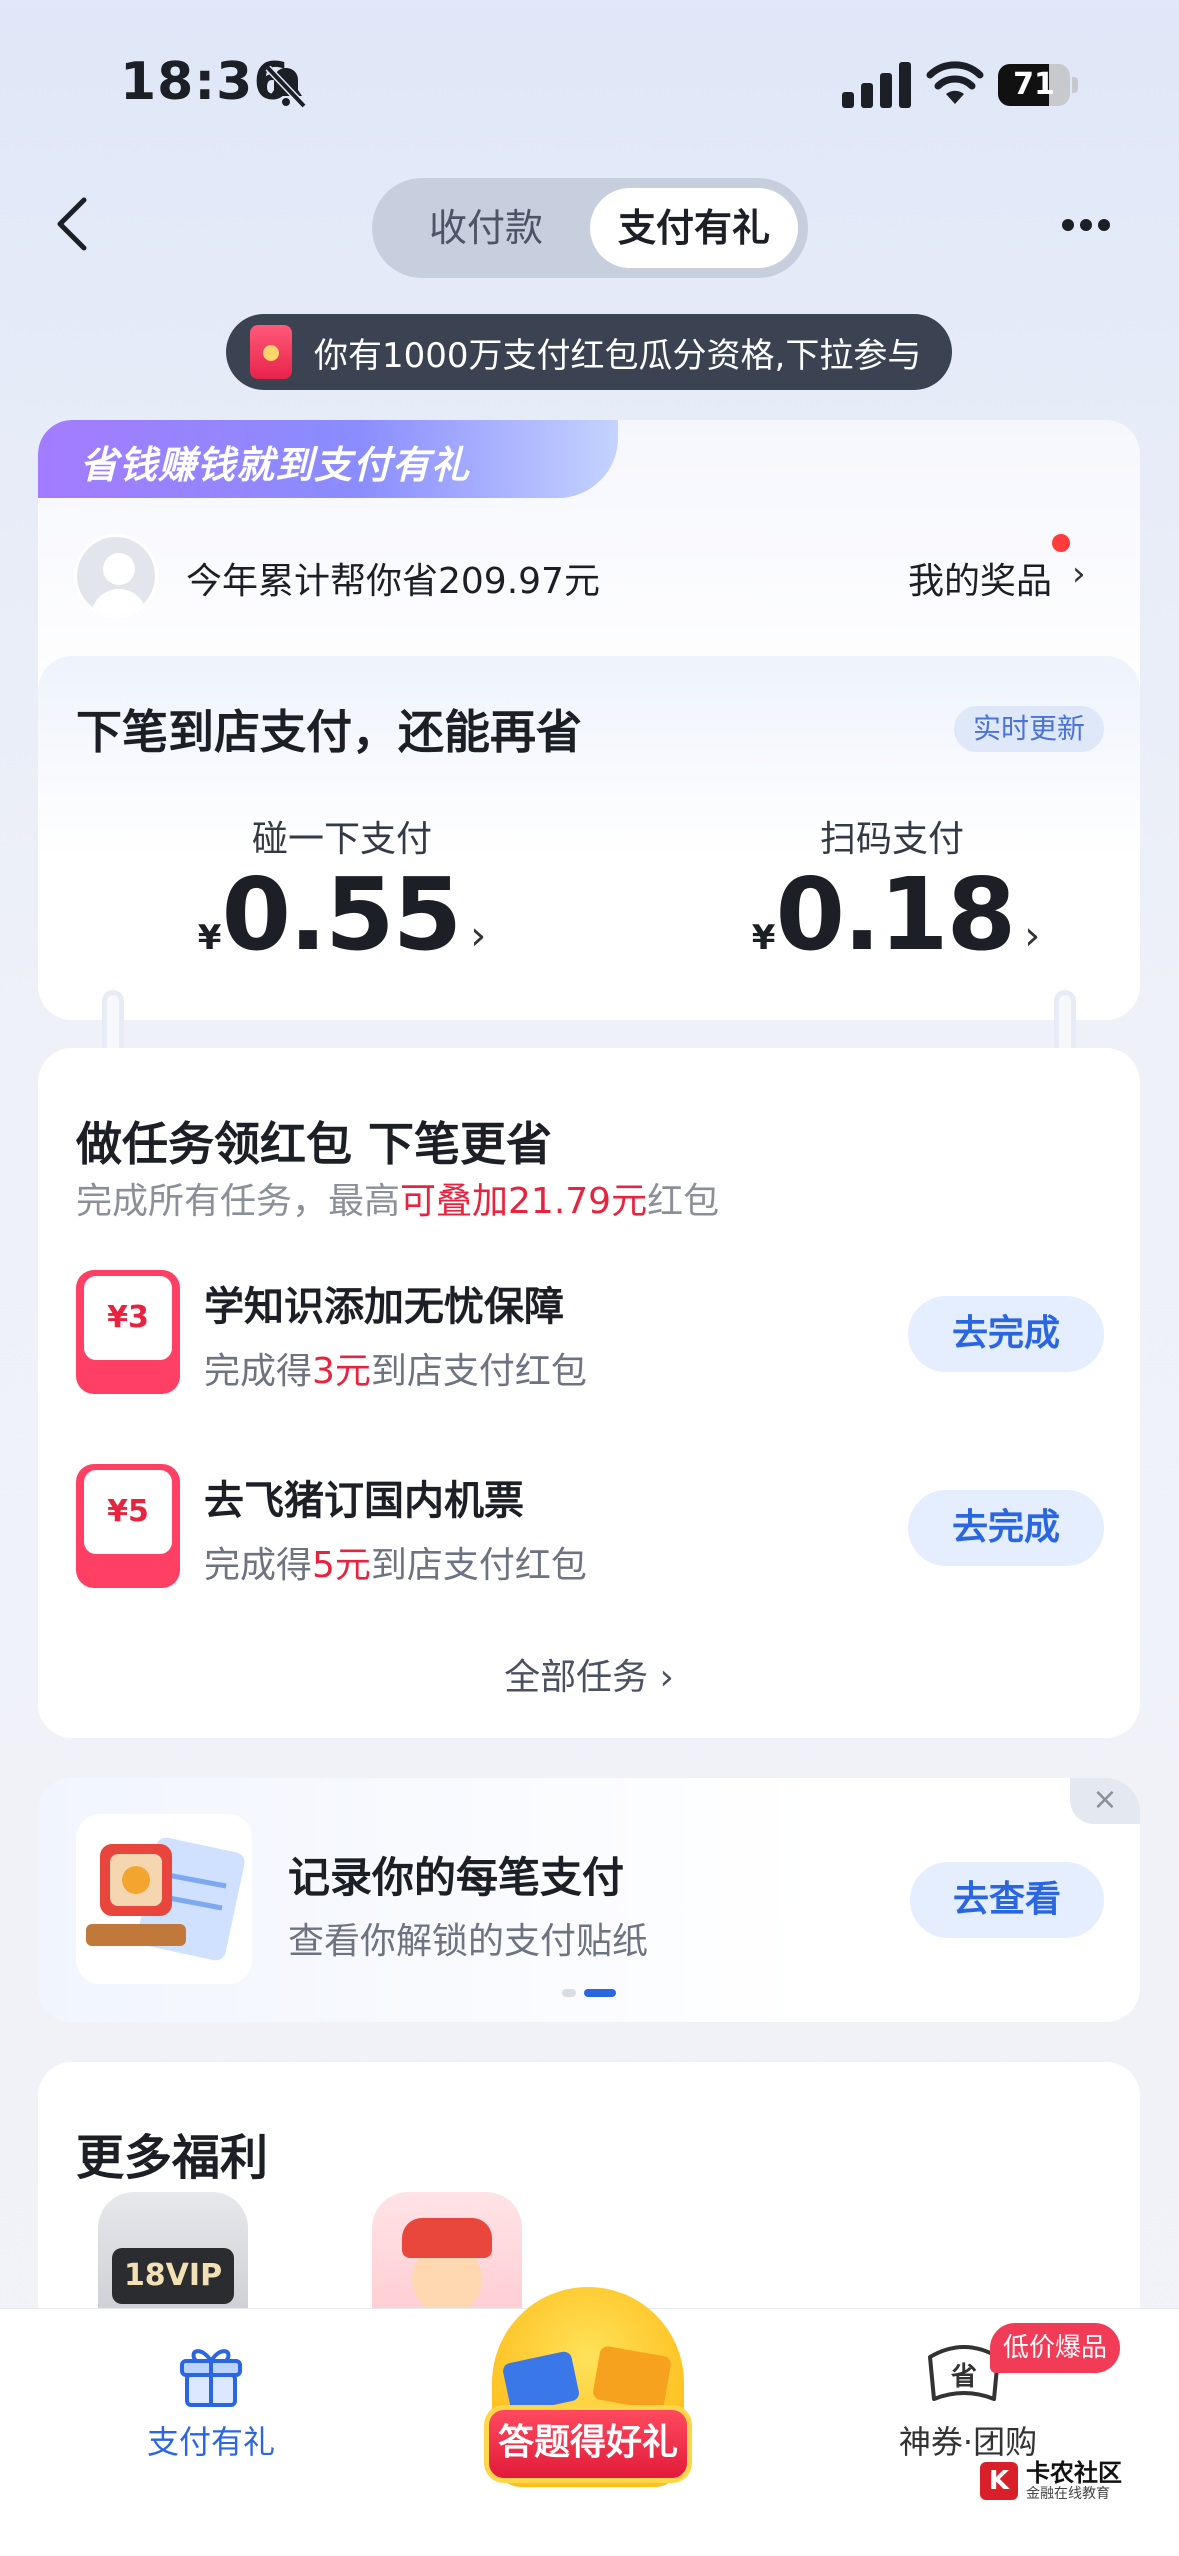 The image size is (1179, 2556). Describe the element at coordinates (384, 1307) in the screenshot. I see `task-title: 学知识添加无忧保障` at that location.